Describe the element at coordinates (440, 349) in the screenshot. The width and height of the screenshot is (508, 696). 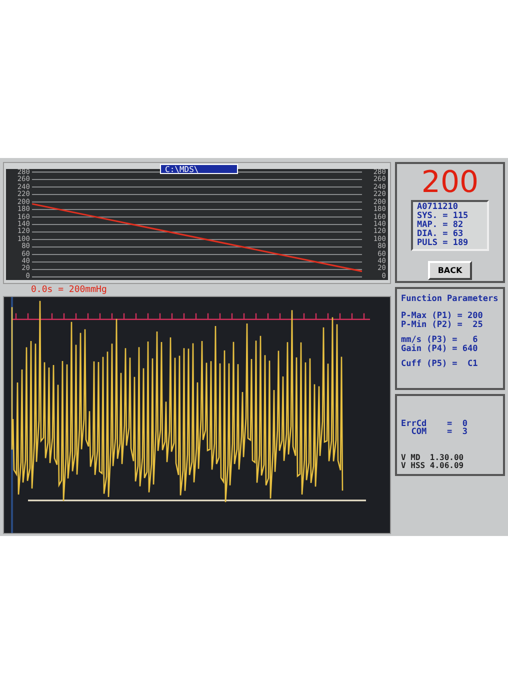
I see `parameter-line: Gain (P4) = 640` at that location.